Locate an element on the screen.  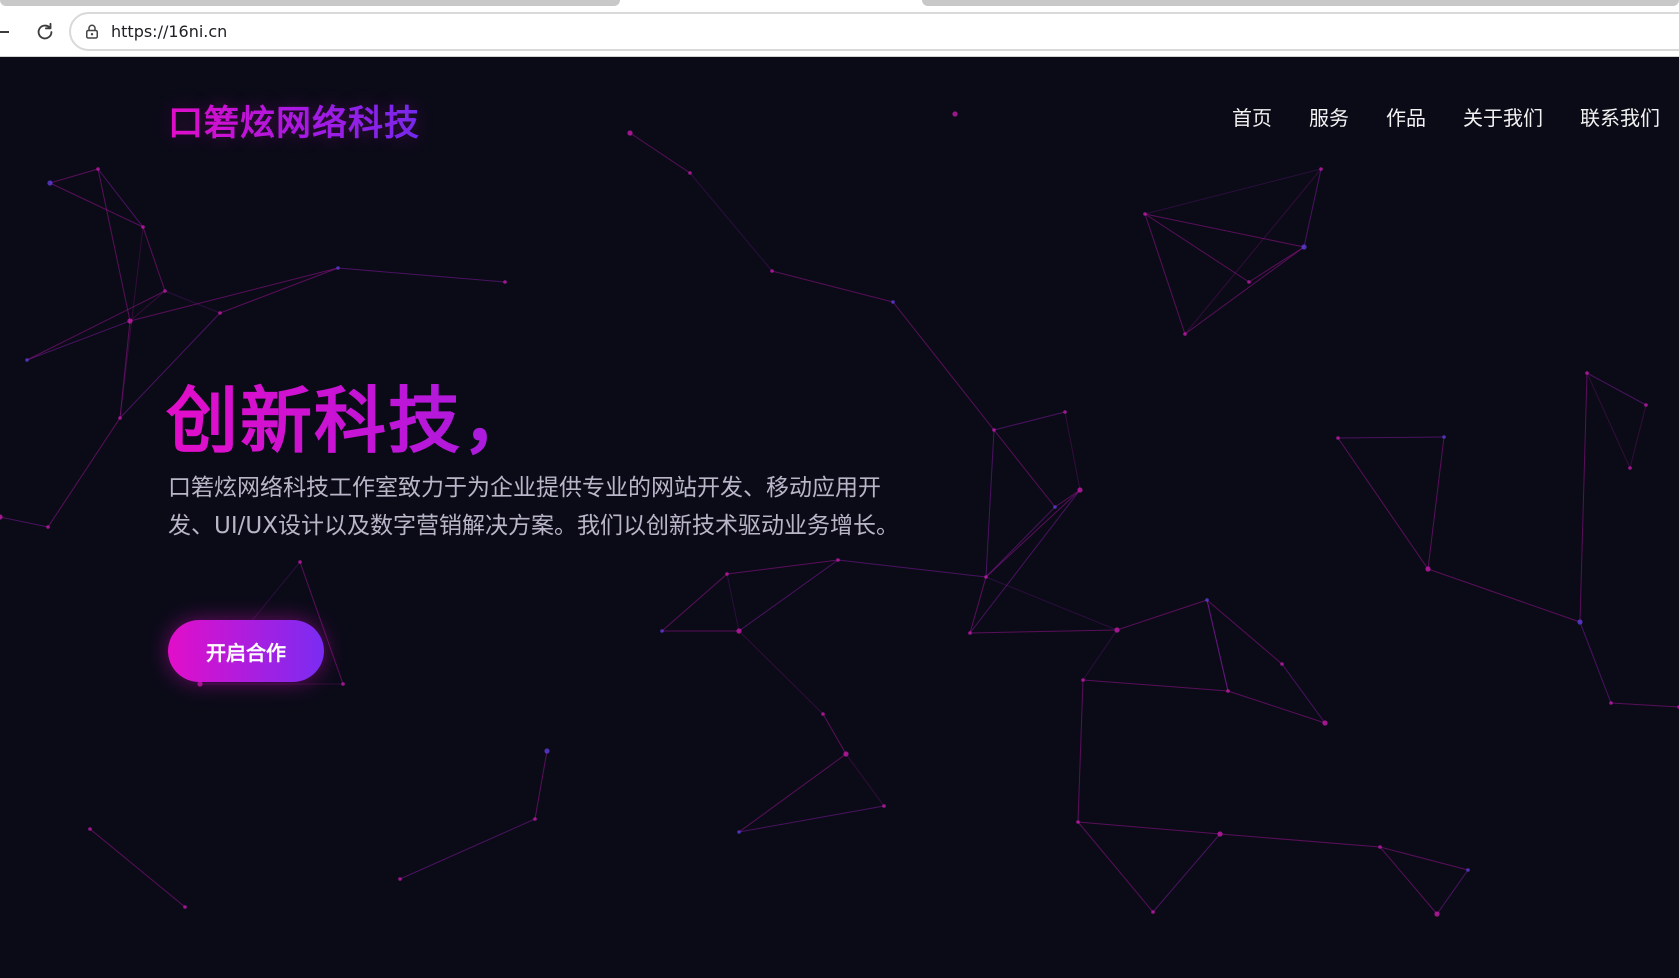
nav-item-contact: 联系我们 is located at coordinates (1620, 116).